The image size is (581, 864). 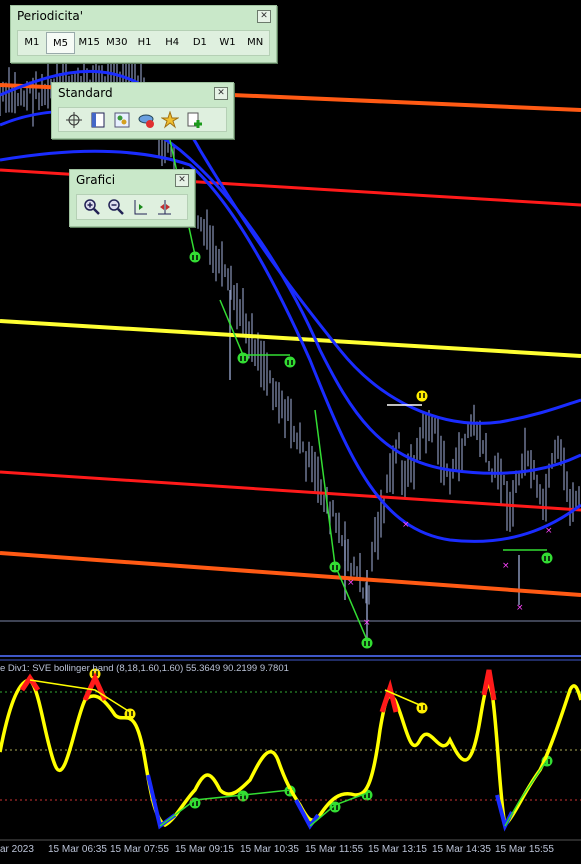 I want to click on zoom-out-icon, so click(x=116, y=207).